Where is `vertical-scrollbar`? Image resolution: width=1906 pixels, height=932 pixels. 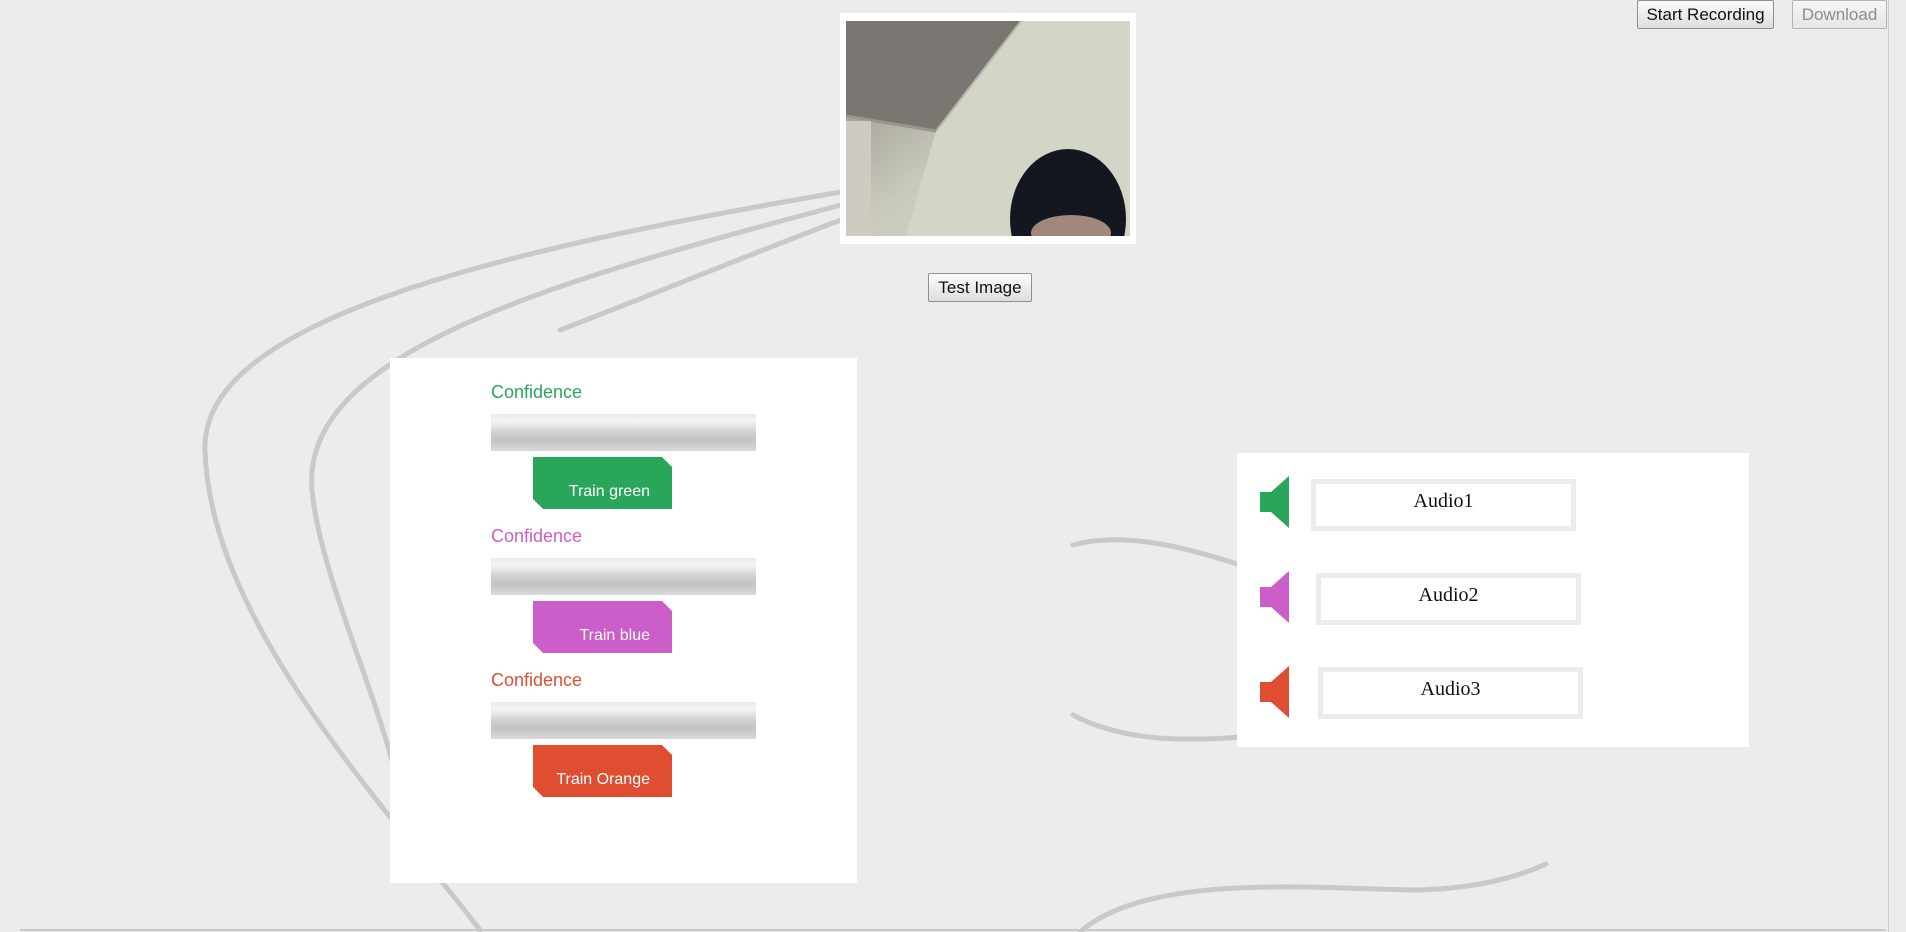 vertical-scrollbar is located at coordinates (1897, 466).